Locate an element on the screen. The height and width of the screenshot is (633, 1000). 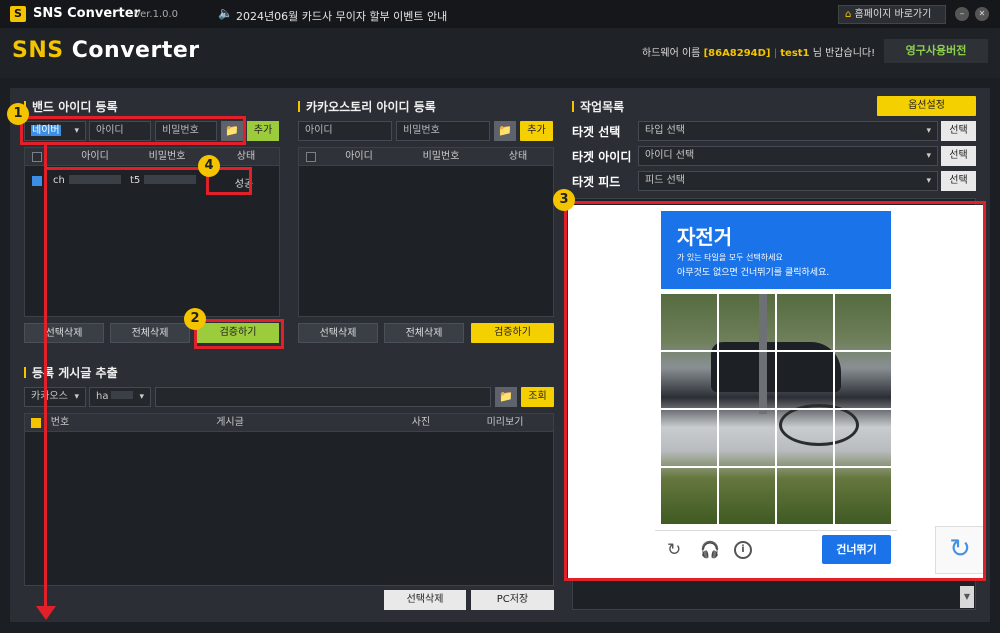
band-delete-selected-button: 선택삭제 is located at coordinates (64, 333).